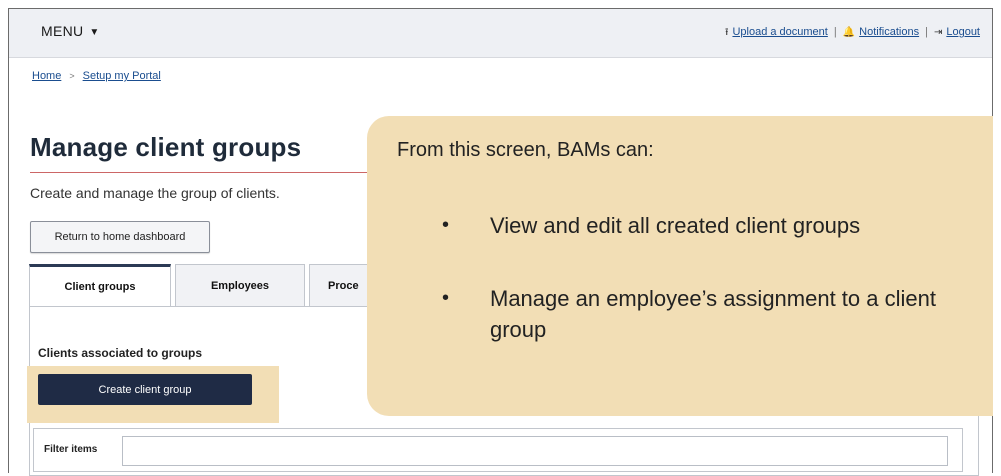 The image size is (1001, 476). What do you see at coordinates (779, 32) in the screenshot?
I see `upload-document-link: Upload a document` at bounding box center [779, 32].